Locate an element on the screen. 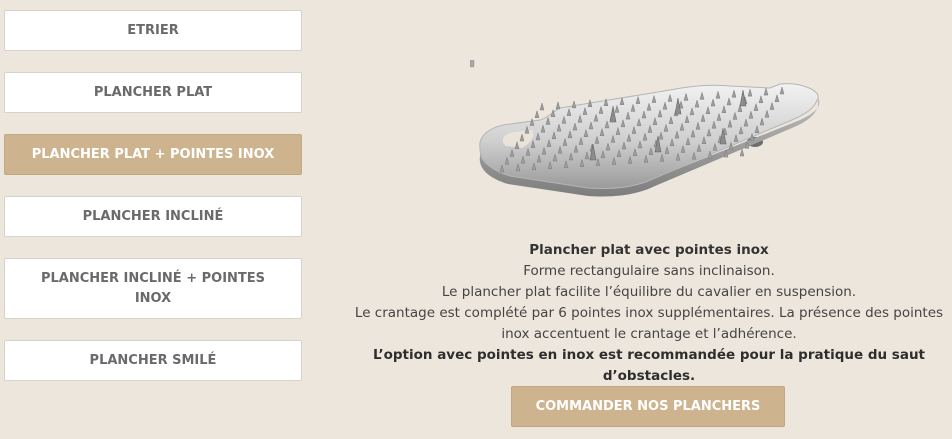 Image resolution: width=952 pixels, height=439 pixels. menu-button-label: ETRIER is located at coordinates (153, 30).